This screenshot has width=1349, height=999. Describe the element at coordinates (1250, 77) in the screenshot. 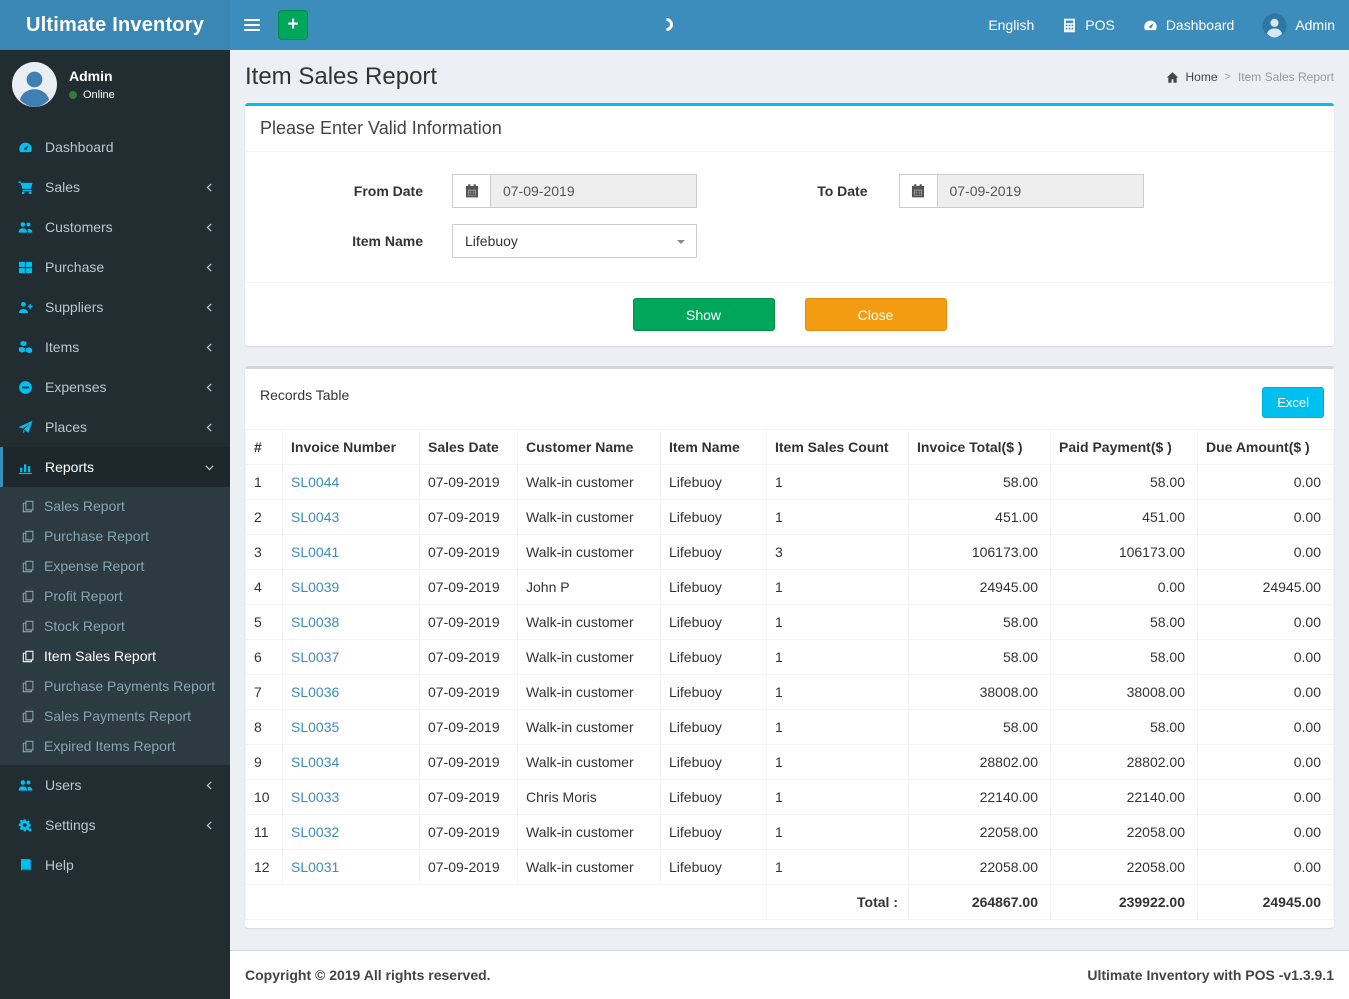

I see `breadcrumb: Home > Item Sales Report` at that location.